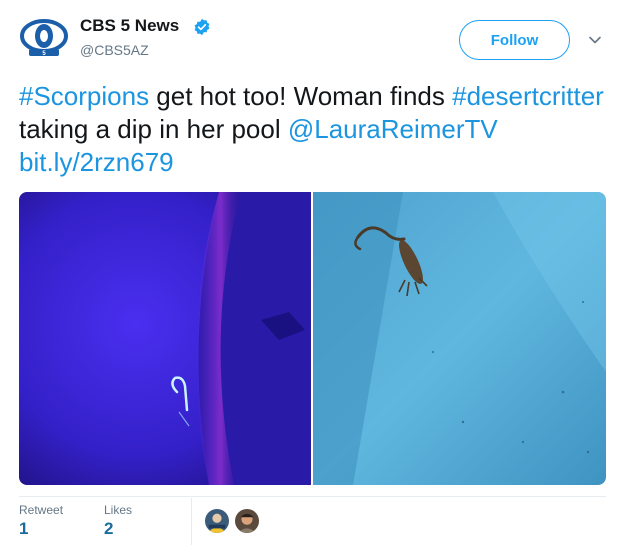 The width and height of the screenshot is (624, 555). What do you see at coordinates (528, 96) in the screenshot?
I see `hashtag-desertcritter: #desertcritter` at bounding box center [528, 96].